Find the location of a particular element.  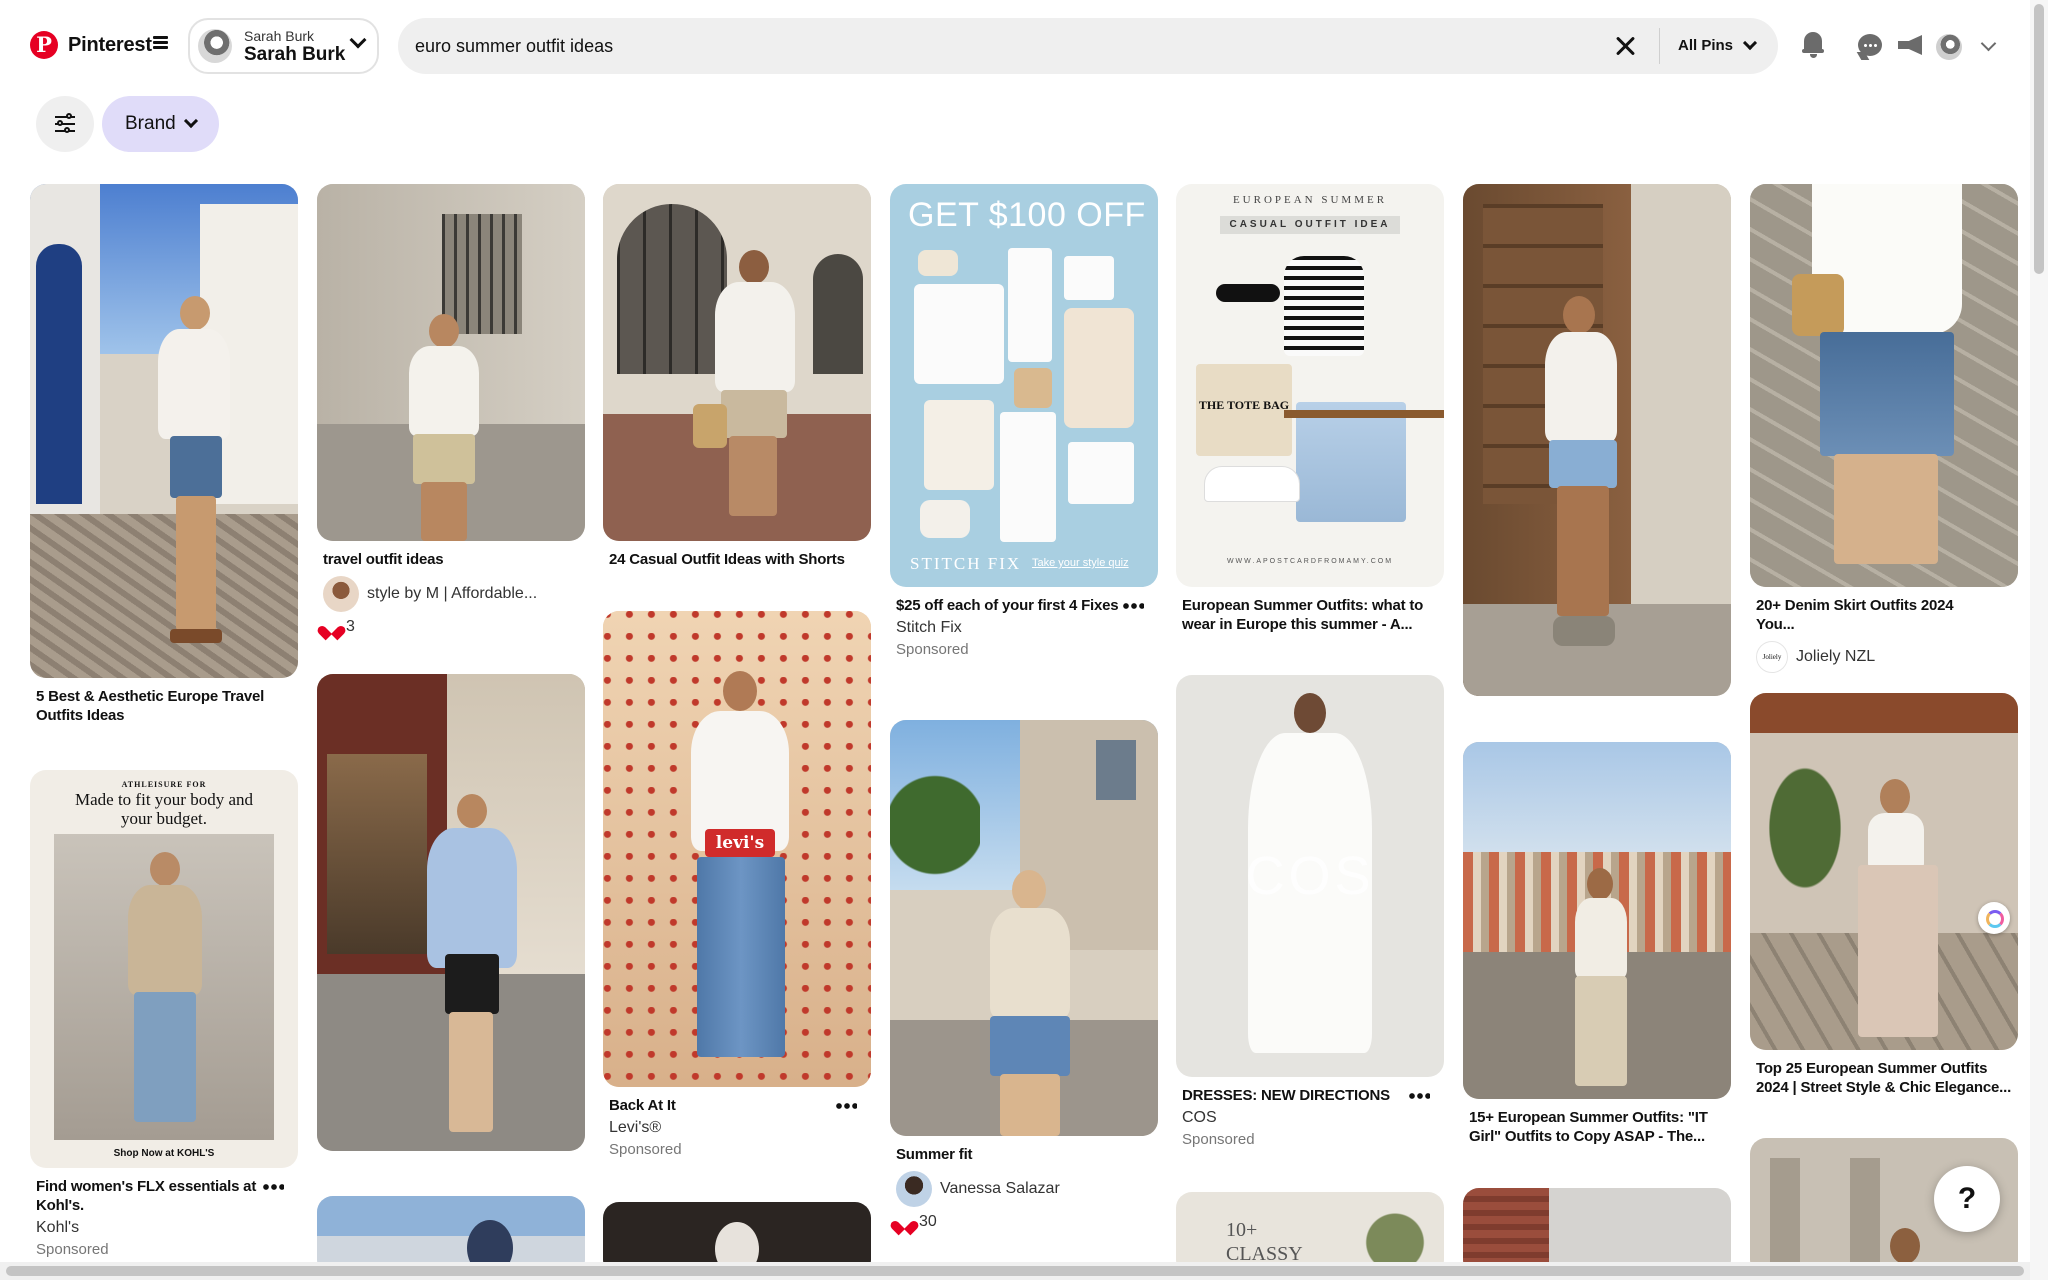

pin-creator: Vanessa Salazar is located at coordinates (1024, 1189).